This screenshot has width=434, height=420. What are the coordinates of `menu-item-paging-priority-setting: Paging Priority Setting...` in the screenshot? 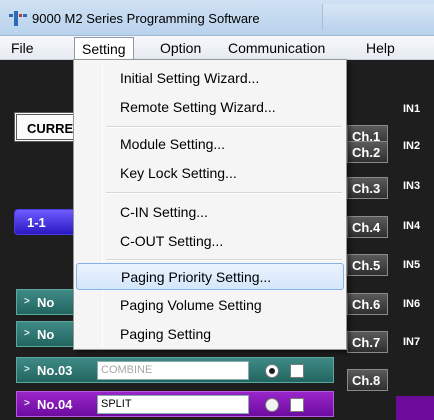 It's located at (210, 276).